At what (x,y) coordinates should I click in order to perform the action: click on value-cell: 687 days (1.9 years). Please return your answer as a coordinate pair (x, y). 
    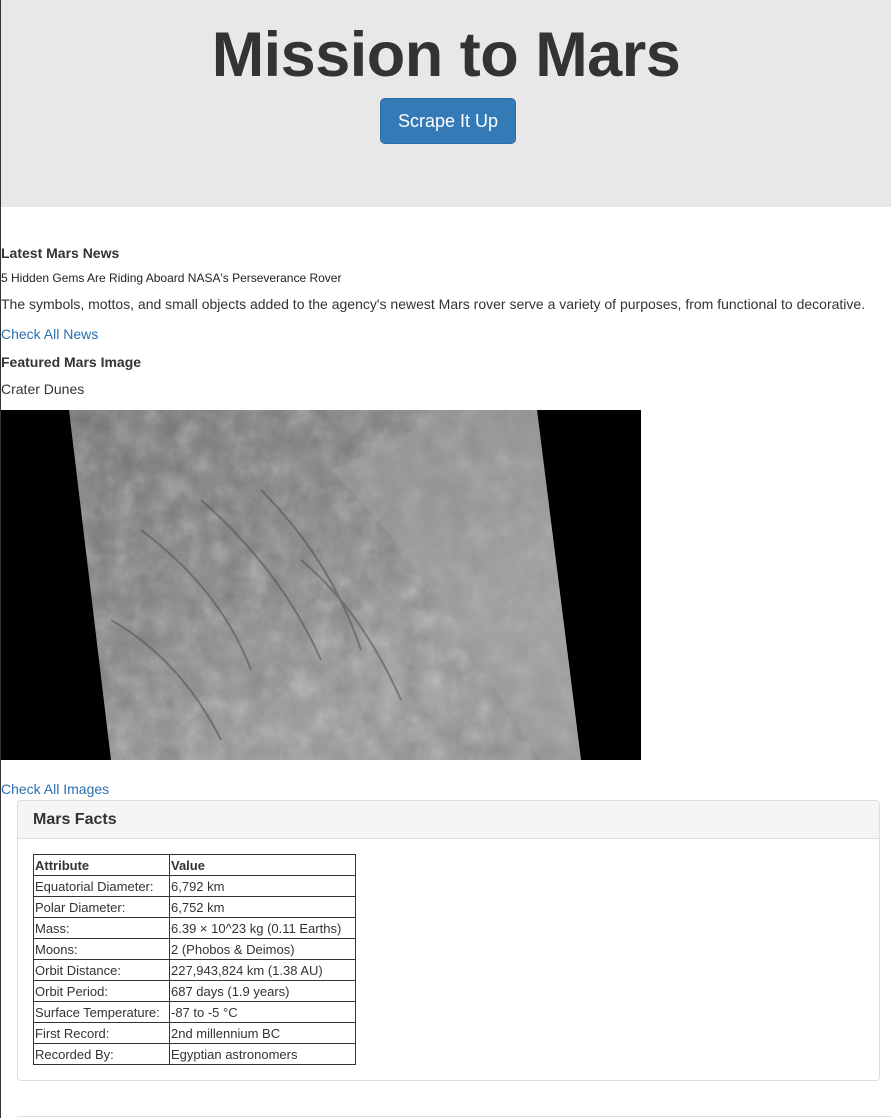
    Looking at the image, I should click on (262, 991).